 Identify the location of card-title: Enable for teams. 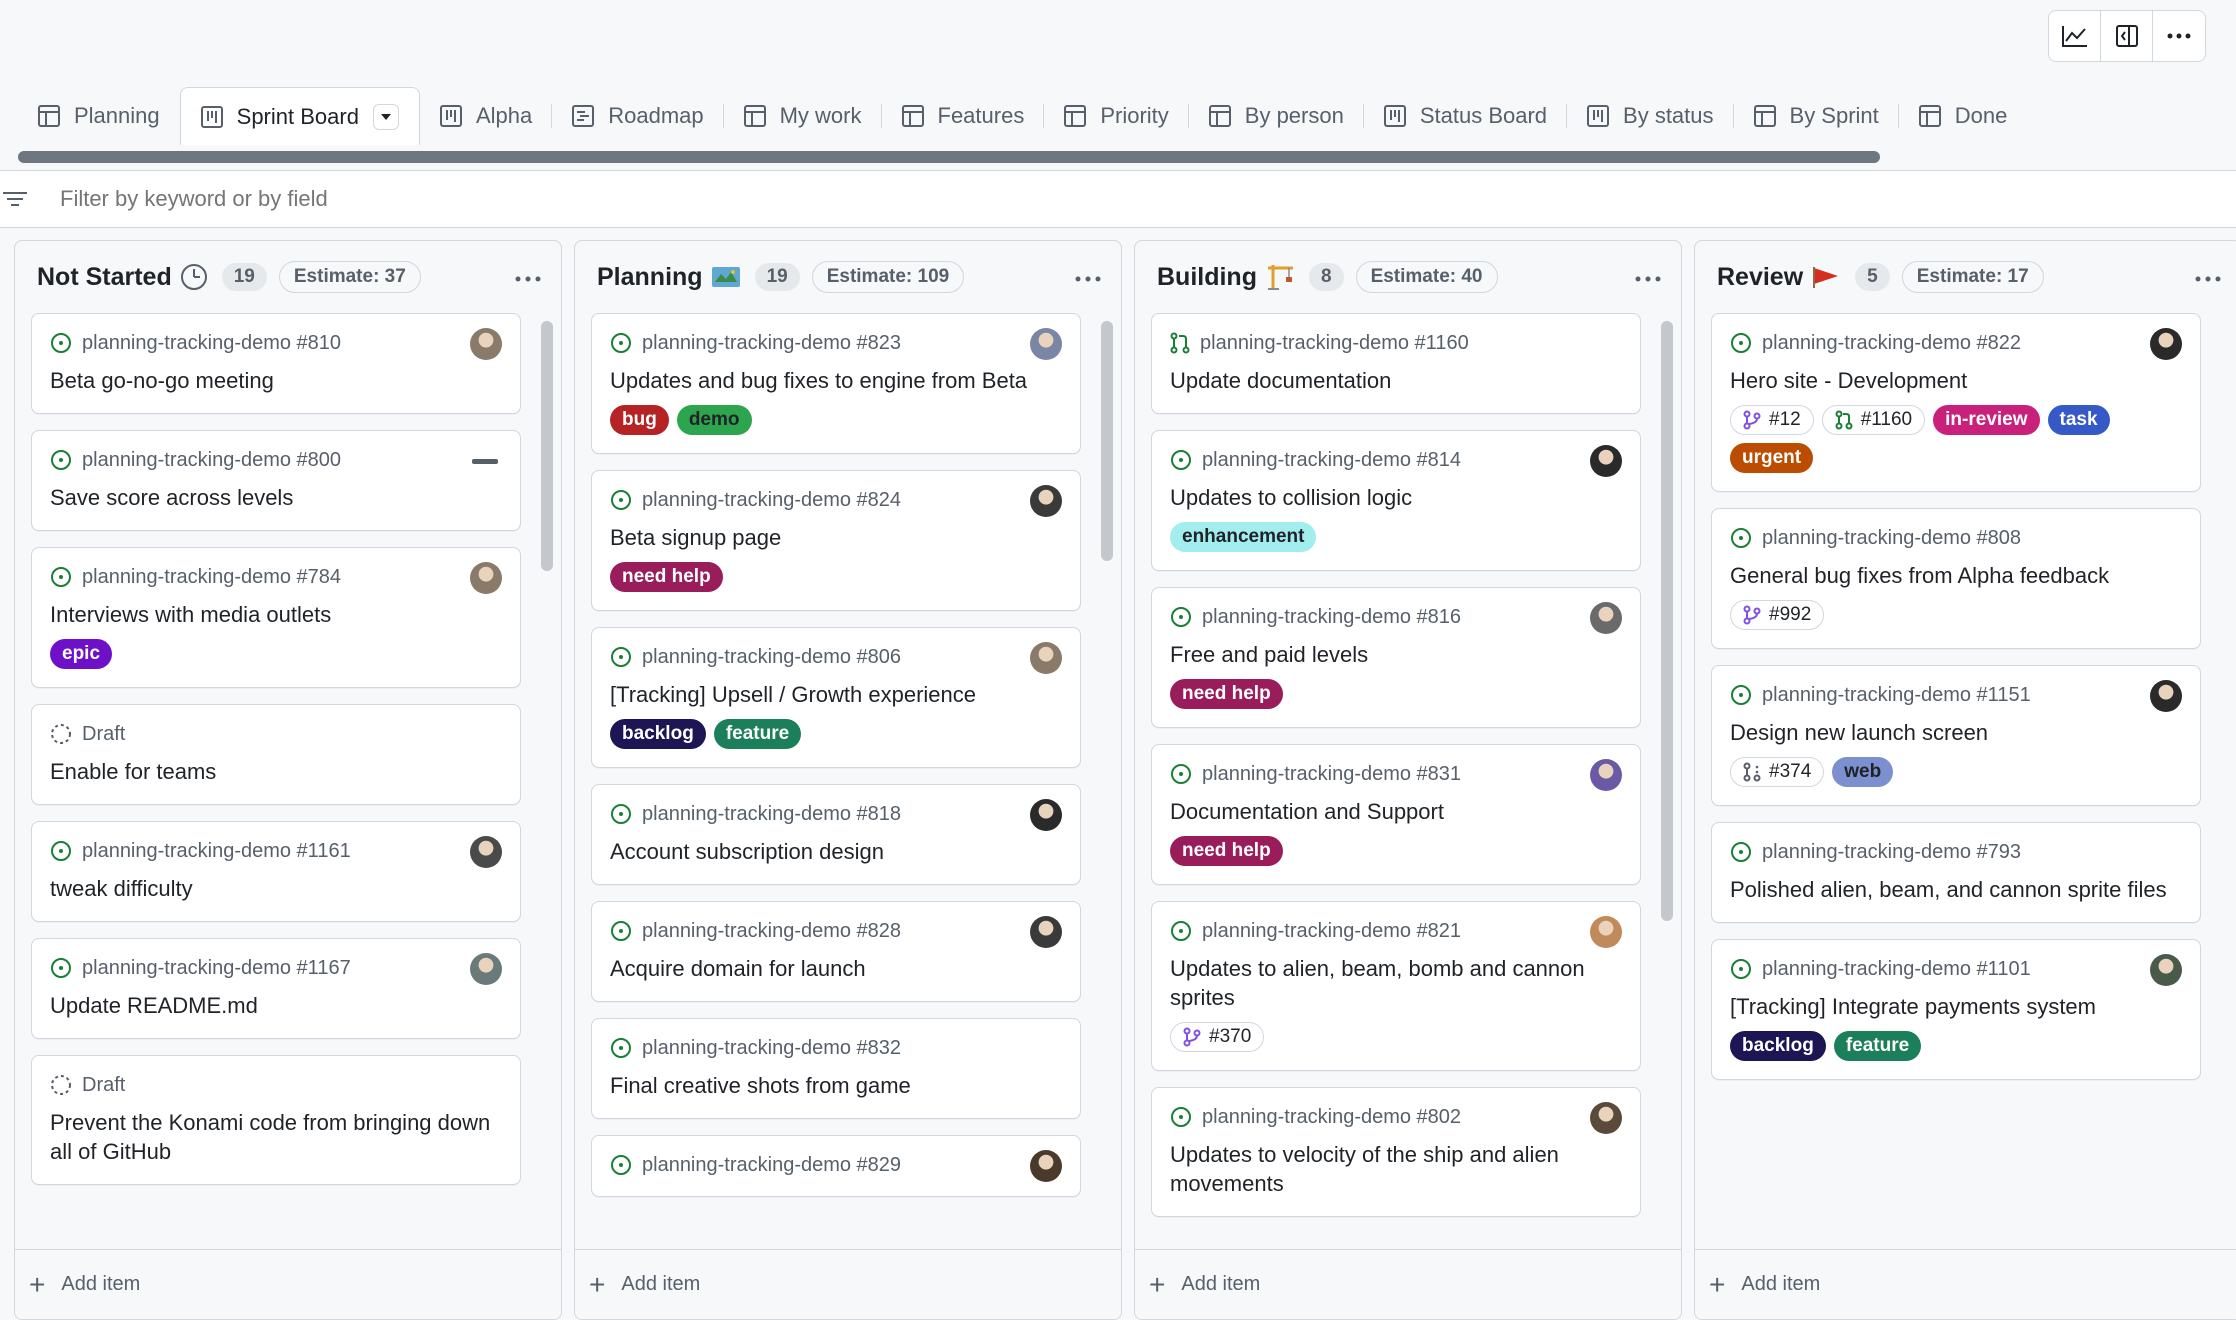
(276, 771).